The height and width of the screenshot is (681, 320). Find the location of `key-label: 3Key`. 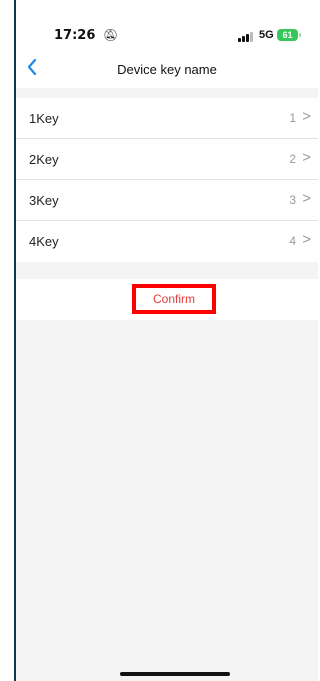

key-label: 3Key is located at coordinates (44, 200).